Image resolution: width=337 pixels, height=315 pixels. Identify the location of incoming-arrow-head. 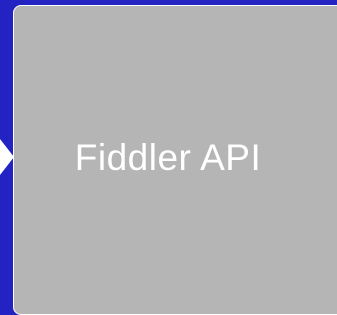
(7, 157).